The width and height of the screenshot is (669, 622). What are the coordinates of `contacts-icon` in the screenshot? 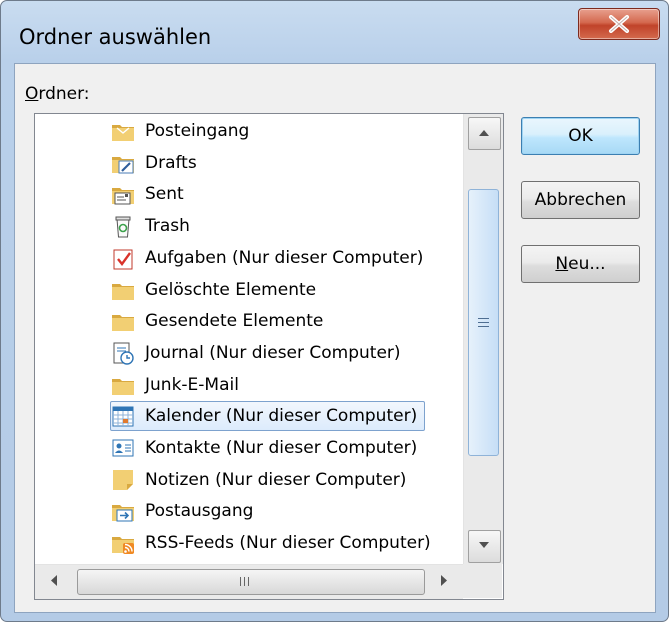 It's located at (123, 448).